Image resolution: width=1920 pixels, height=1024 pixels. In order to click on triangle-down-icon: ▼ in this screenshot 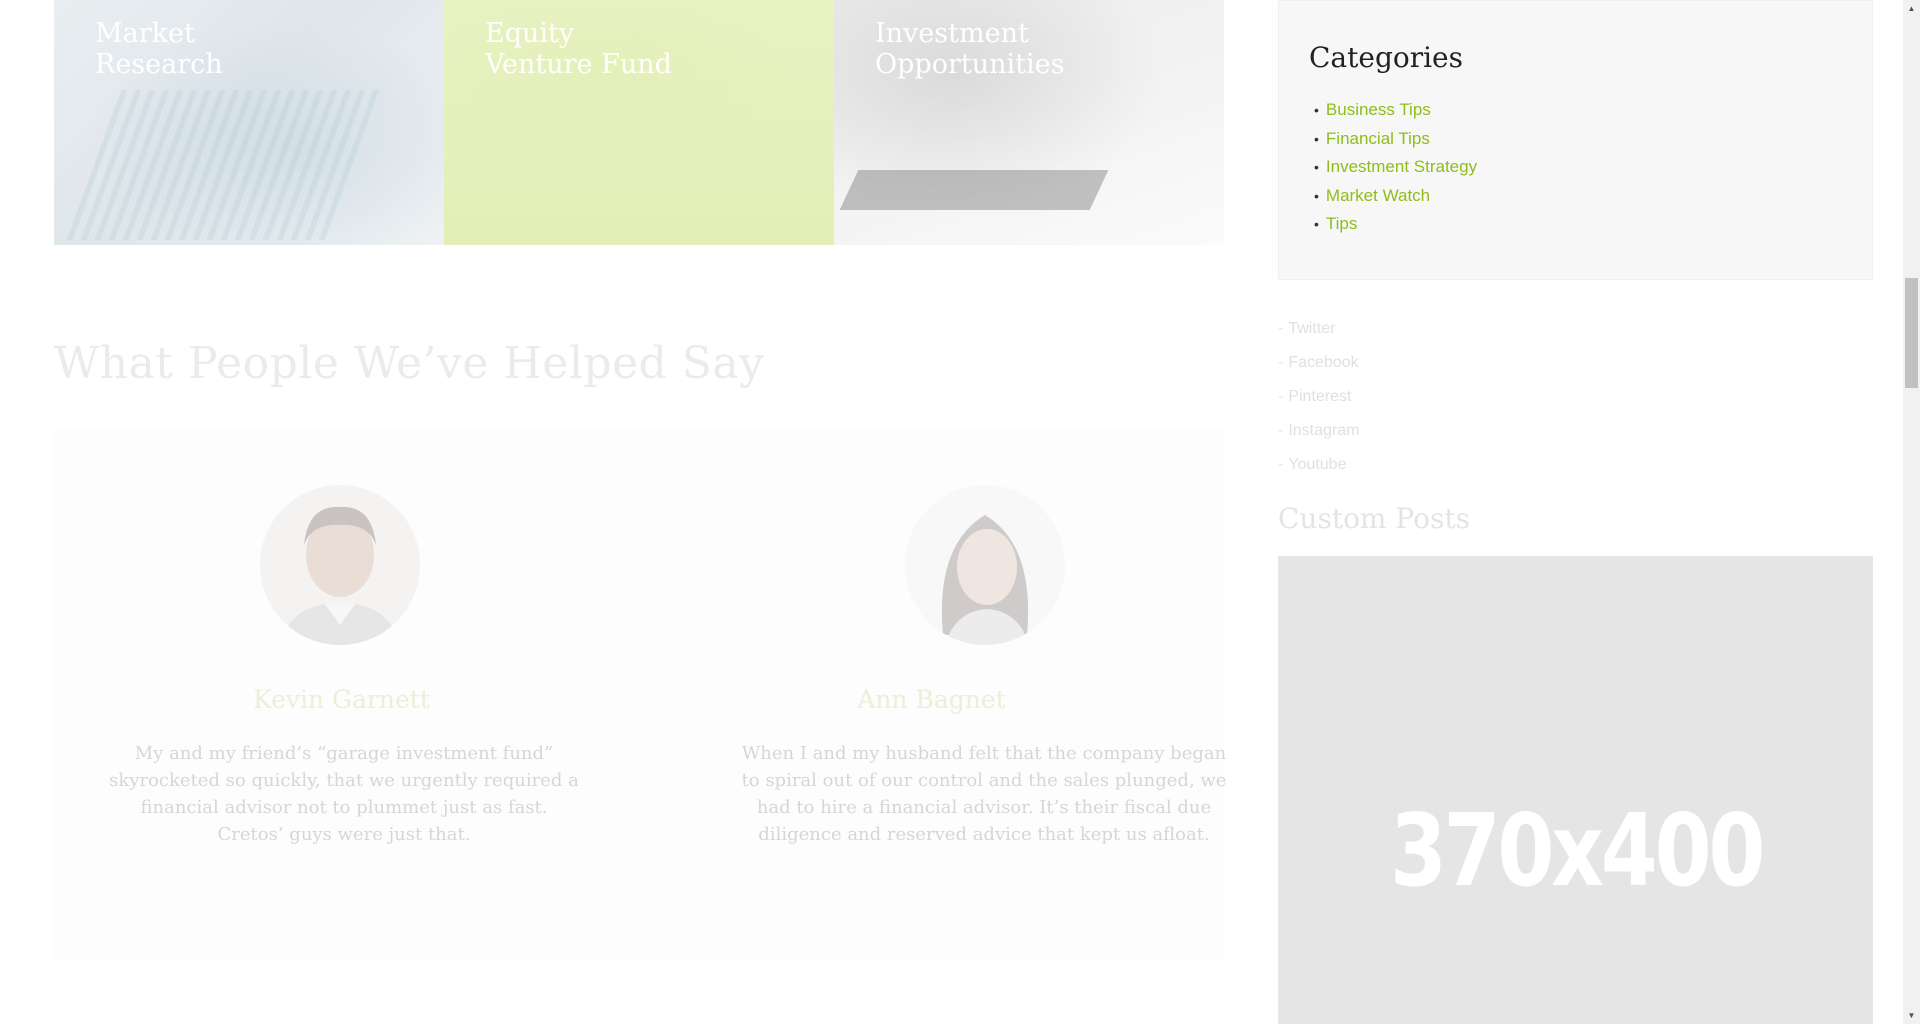, I will do `click(1911, 1015)`.